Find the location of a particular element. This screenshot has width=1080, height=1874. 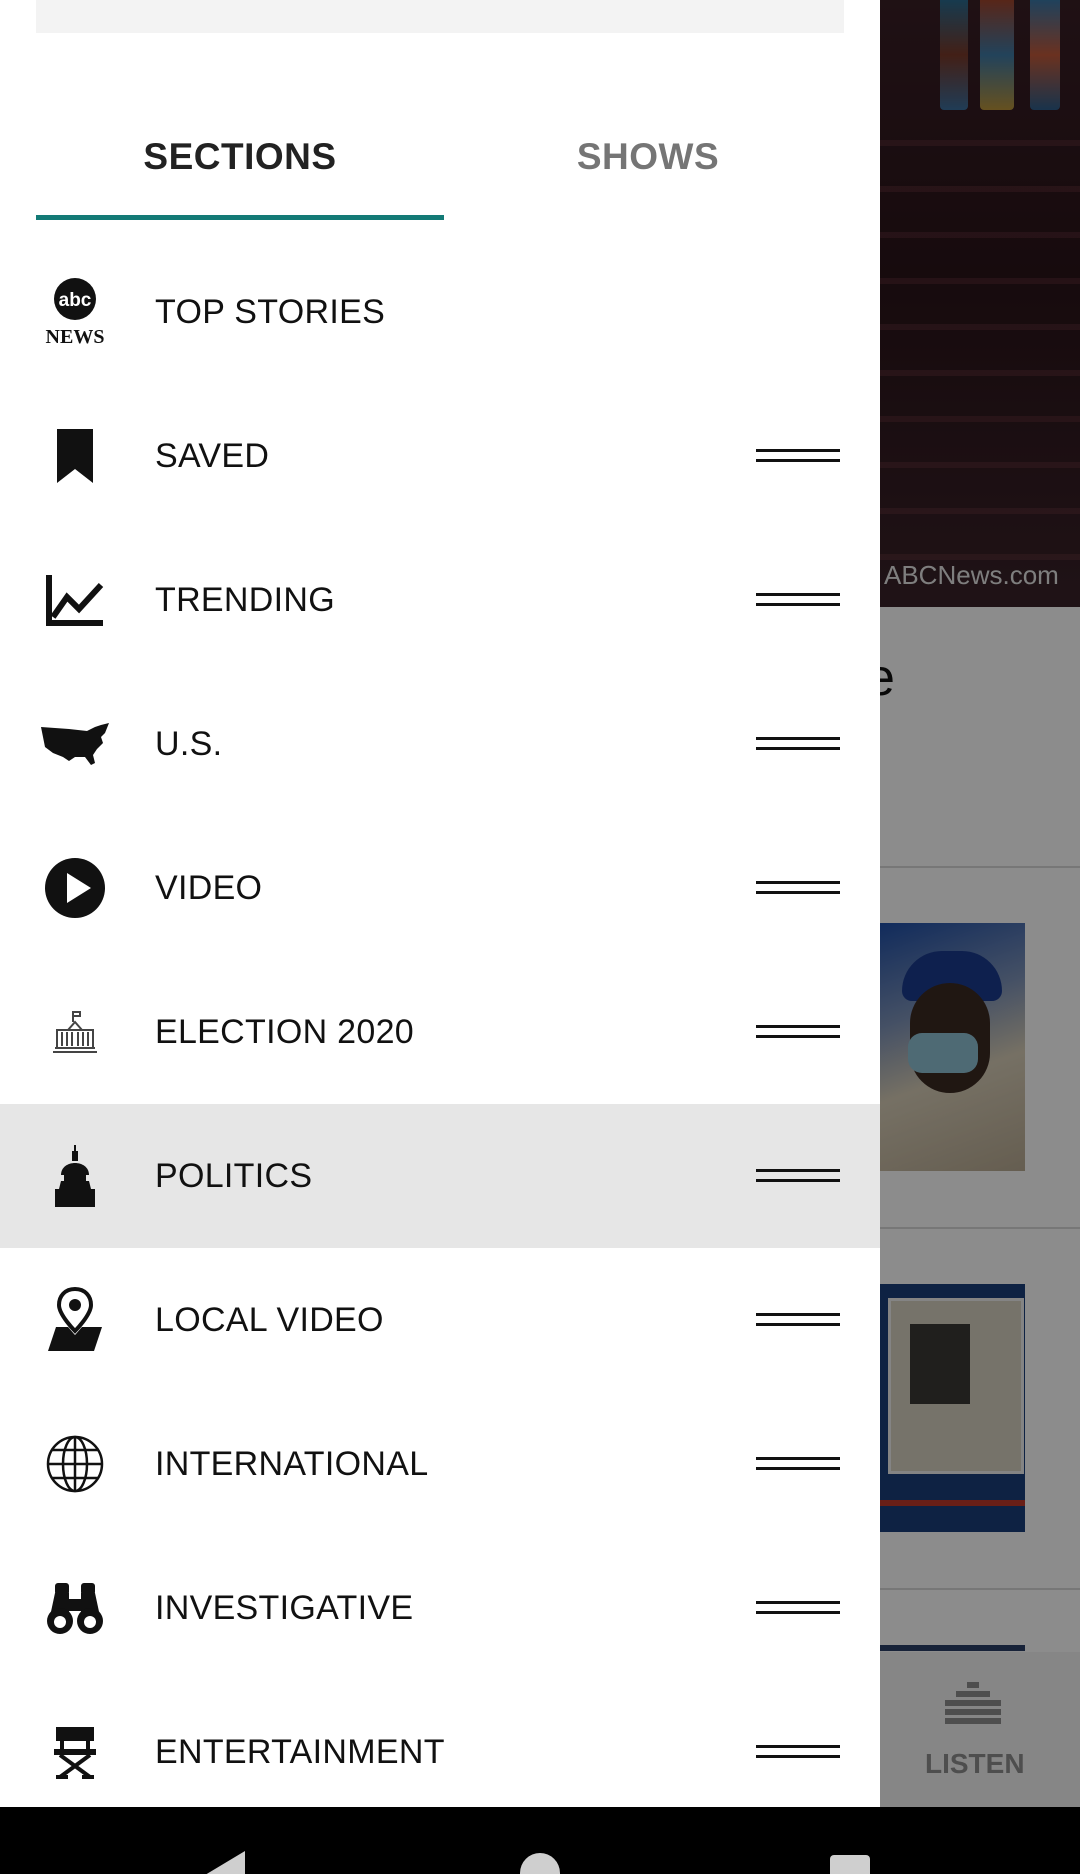

bookmark-icon is located at coordinates (75, 456).